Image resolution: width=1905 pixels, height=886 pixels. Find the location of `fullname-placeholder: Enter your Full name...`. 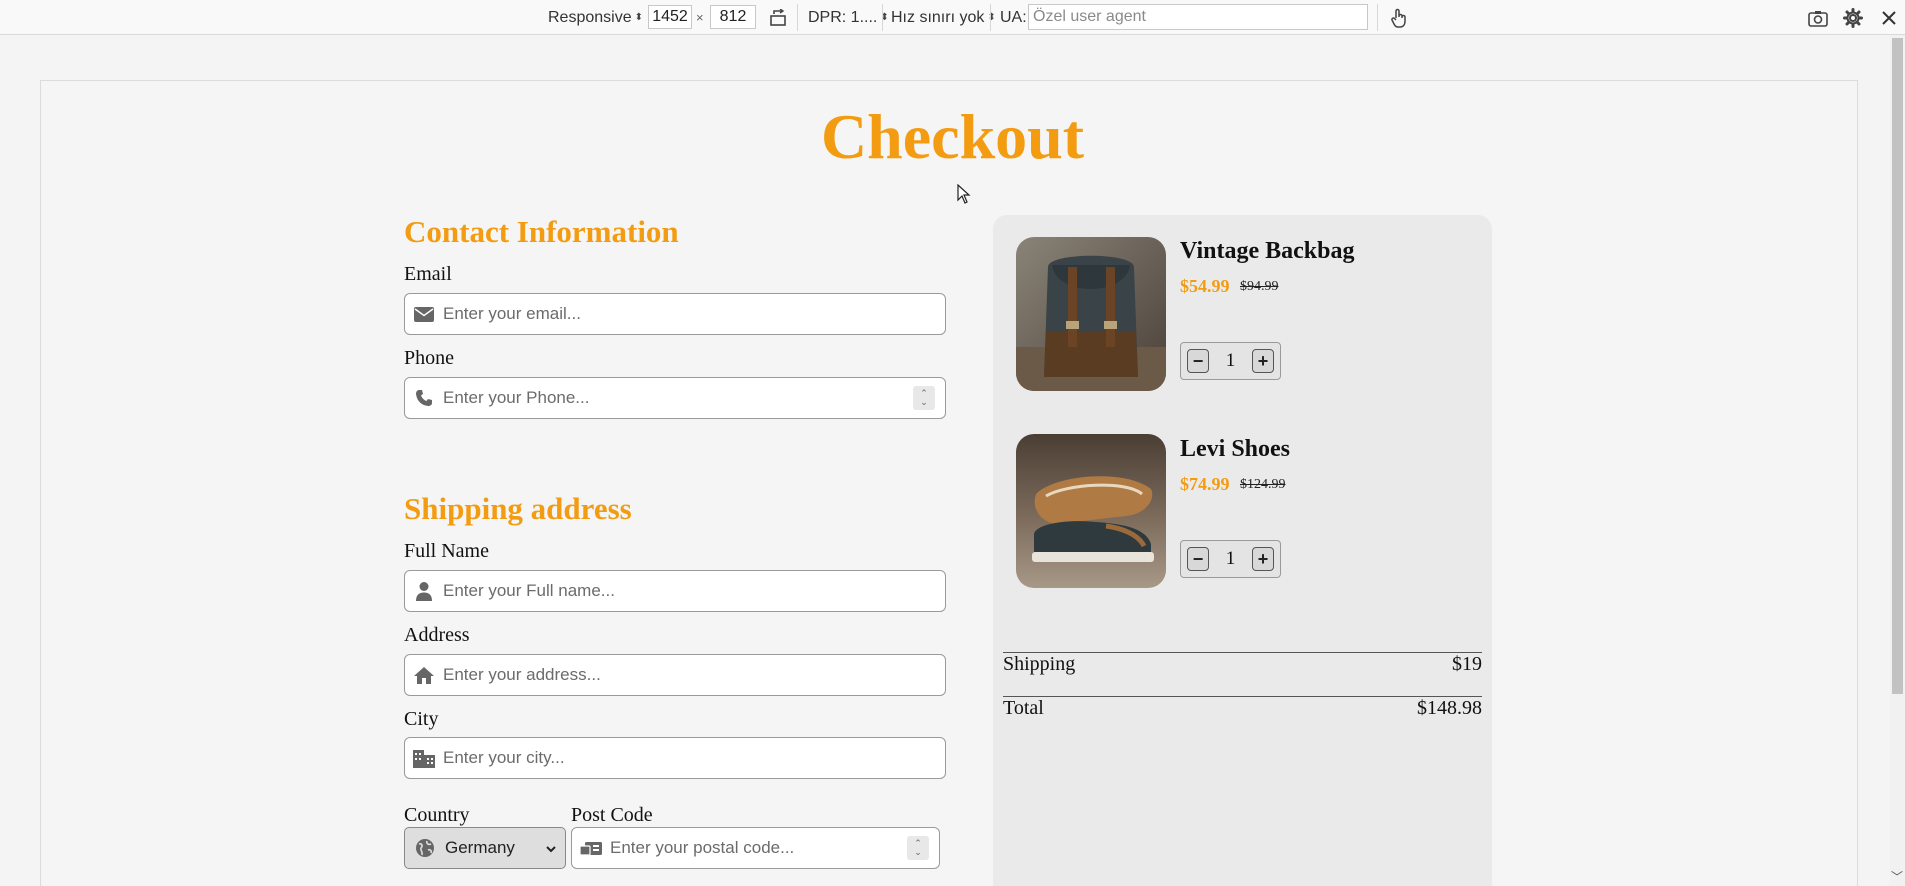

fullname-placeholder: Enter your Full name... is located at coordinates (529, 590).